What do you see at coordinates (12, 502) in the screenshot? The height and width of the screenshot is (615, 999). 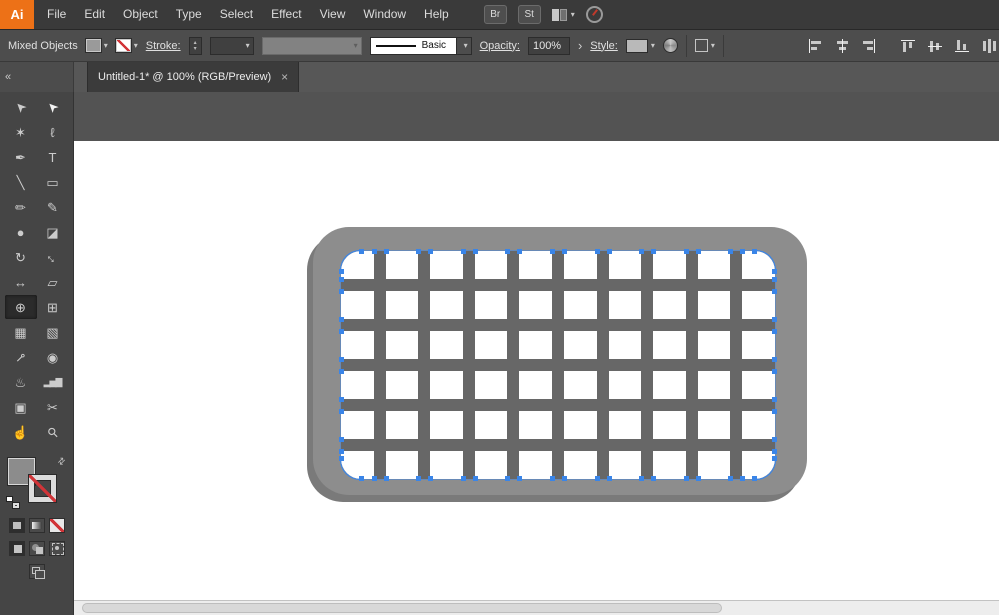 I see `default-fill-stroke-icon` at bounding box center [12, 502].